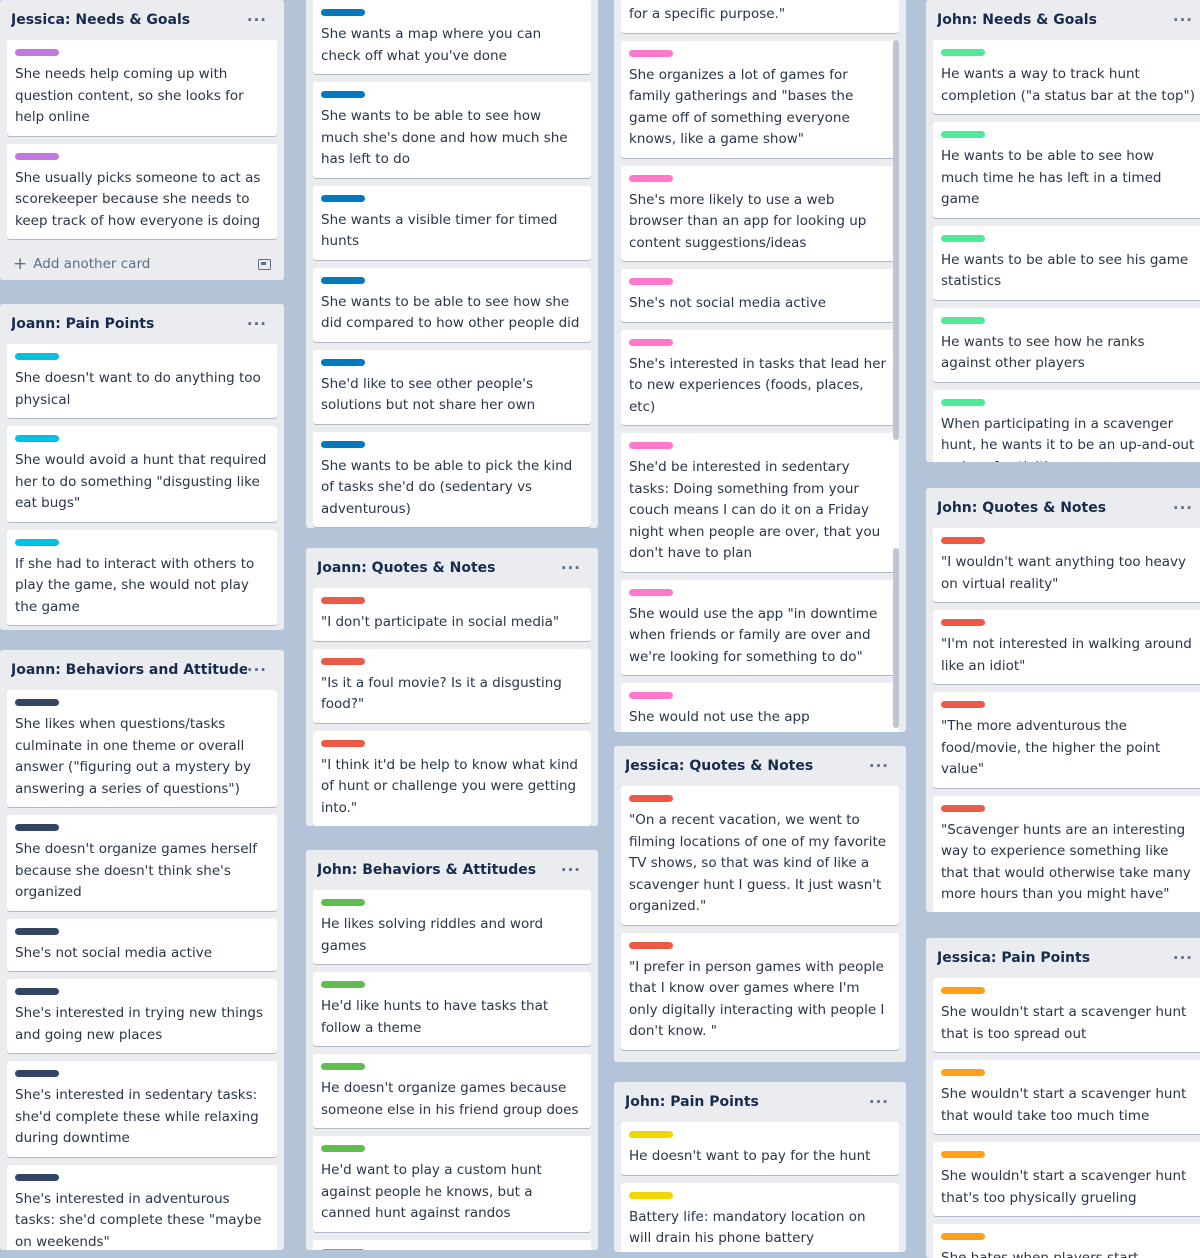 The image size is (1200, 1258). What do you see at coordinates (82, 324) in the screenshot?
I see `list-title: Joann: Pain Points` at bounding box center [82, 324].